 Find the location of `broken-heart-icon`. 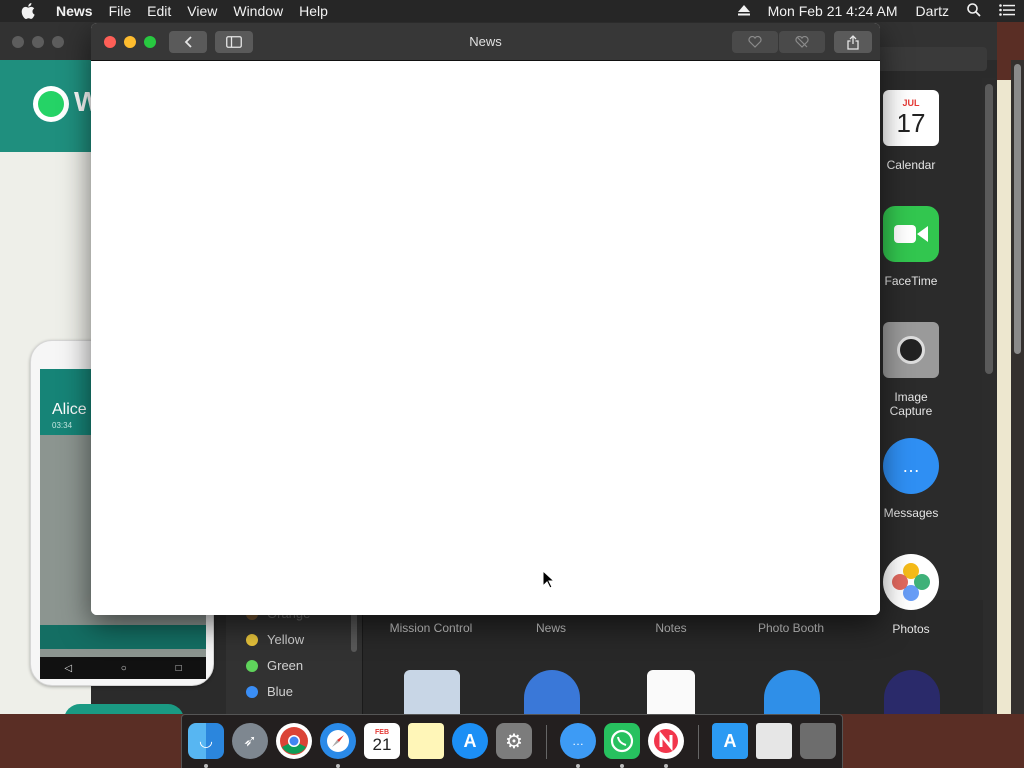

broken-heart-icon is located at coordinates (802, 42).